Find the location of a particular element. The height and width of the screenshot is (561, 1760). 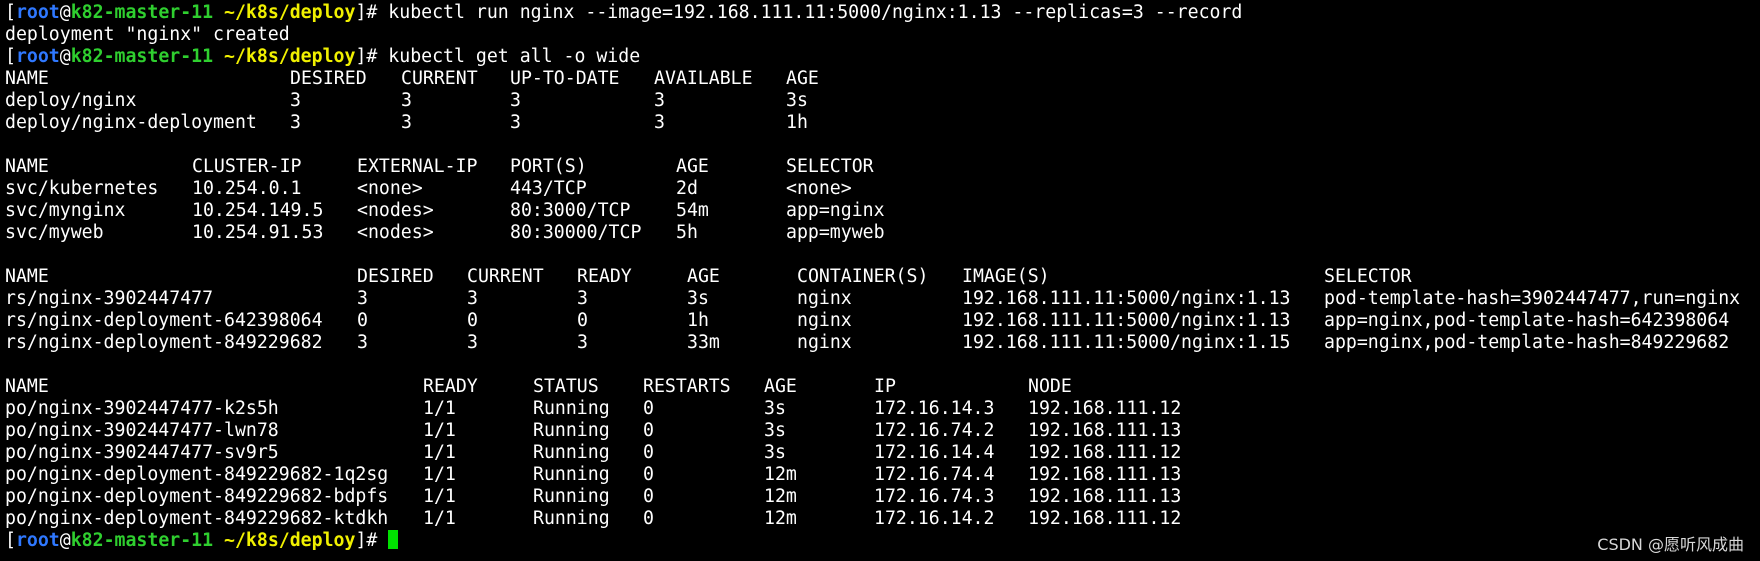

table-cell: 192.168.111.13 is located at coordinates (1105, 430).